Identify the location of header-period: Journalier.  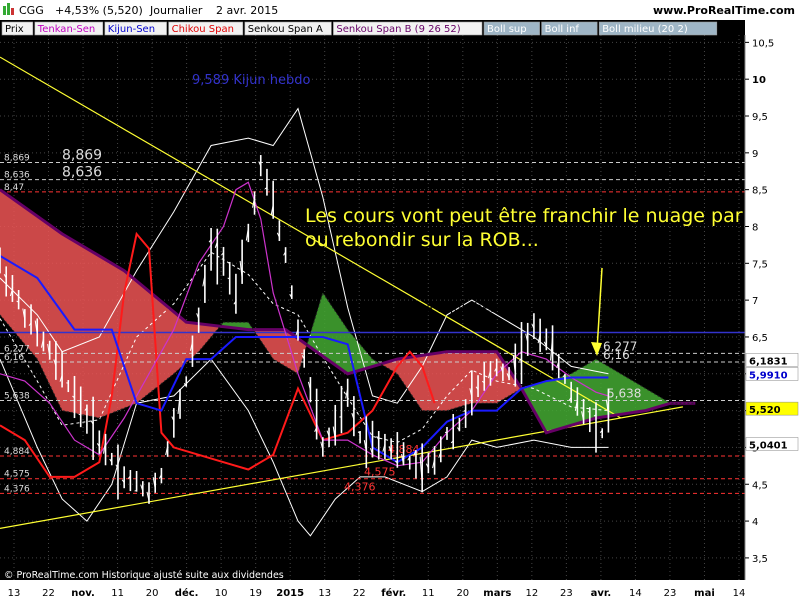
(176, 10).